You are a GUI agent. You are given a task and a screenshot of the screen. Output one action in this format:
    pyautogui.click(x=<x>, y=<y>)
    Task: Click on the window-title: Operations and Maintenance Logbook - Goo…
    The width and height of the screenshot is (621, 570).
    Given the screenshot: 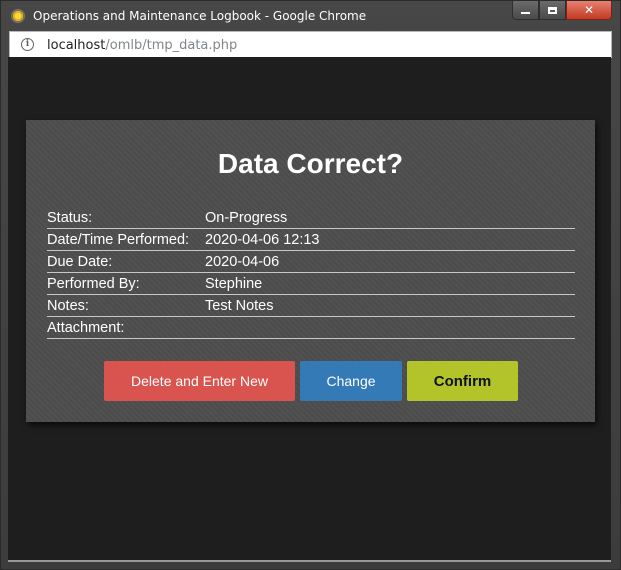 What is the action you would take?
    pyautogui.click(x=200, y=16)
    